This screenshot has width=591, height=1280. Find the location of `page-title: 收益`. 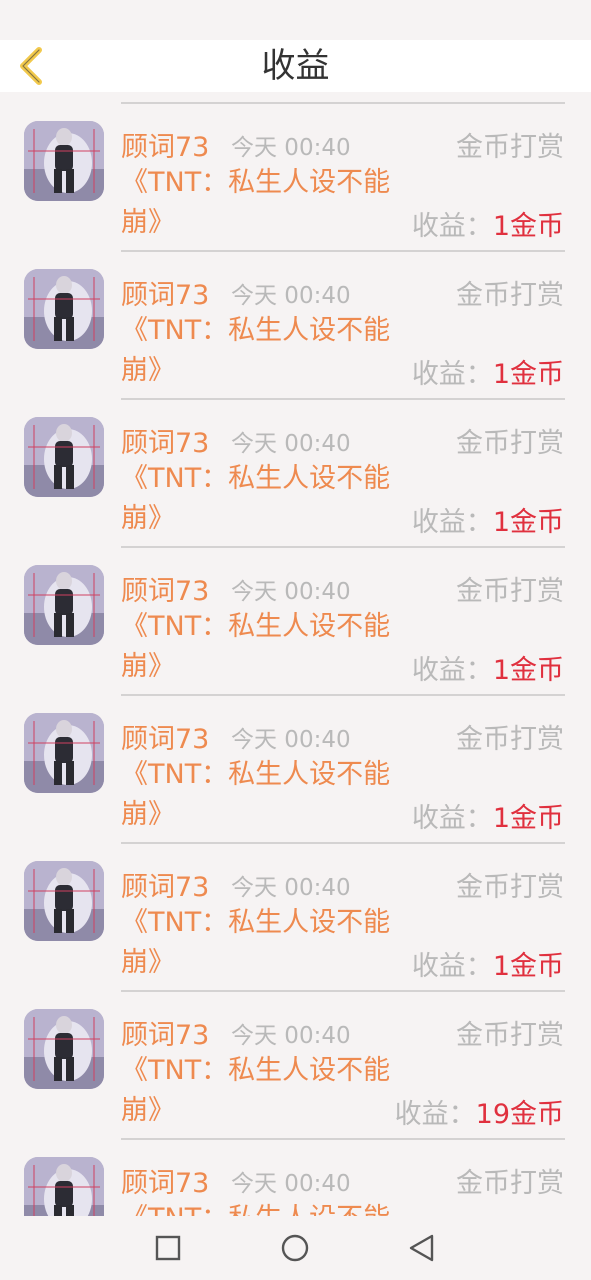

page-title: 收益 is located at coordinates (295, 66).